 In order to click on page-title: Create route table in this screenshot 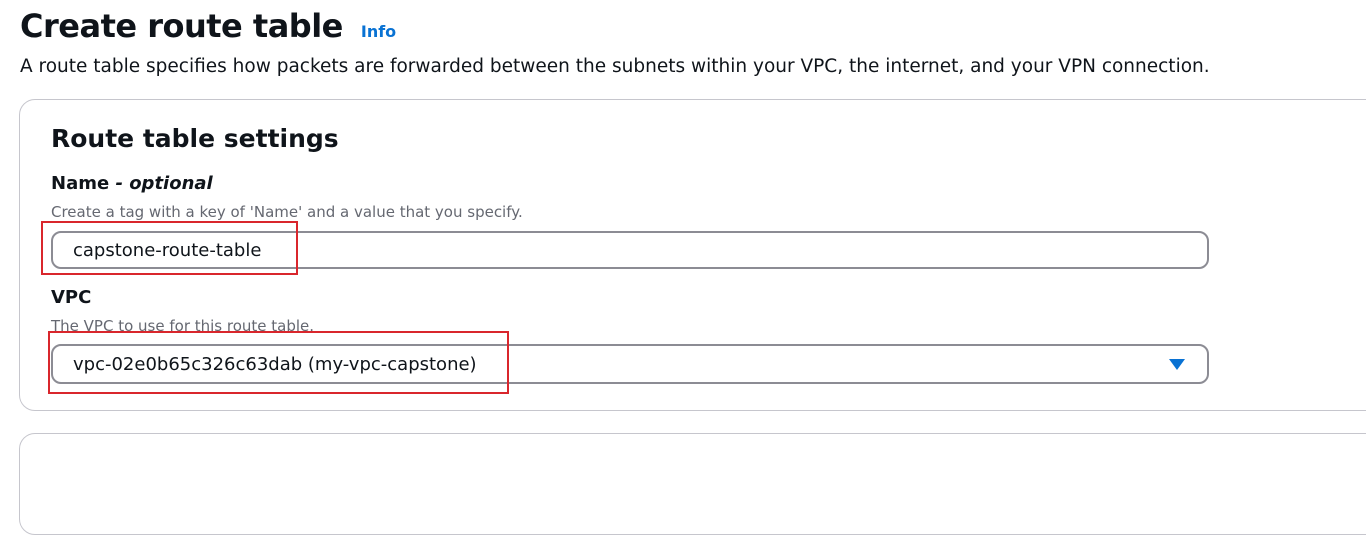, I will do `click(181, 26)`.